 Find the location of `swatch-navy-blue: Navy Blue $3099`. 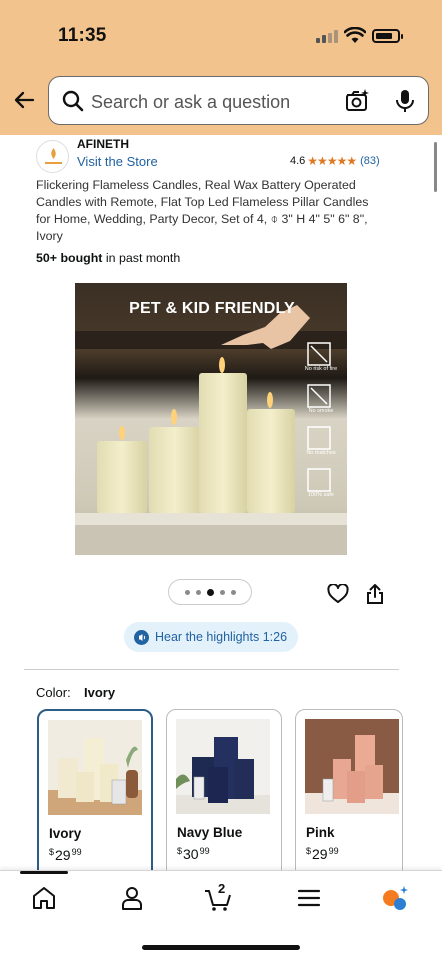

swatch-navy-blue: Navy Blue $3099 is located at coordinates (224, 799).